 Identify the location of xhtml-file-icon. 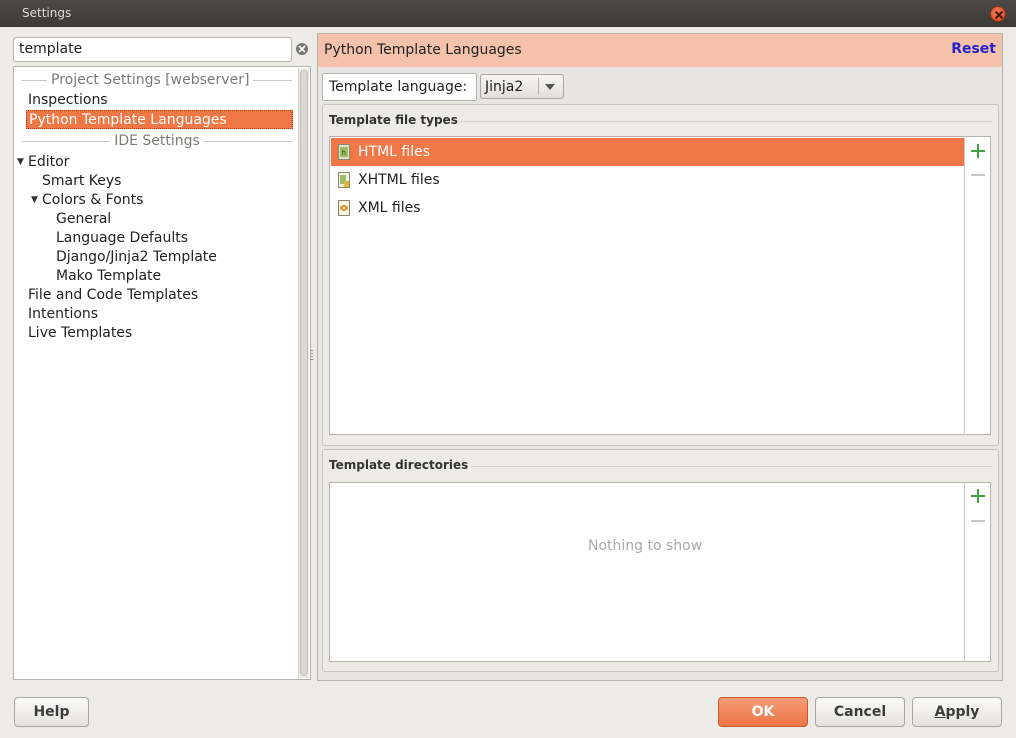
(344, 180).